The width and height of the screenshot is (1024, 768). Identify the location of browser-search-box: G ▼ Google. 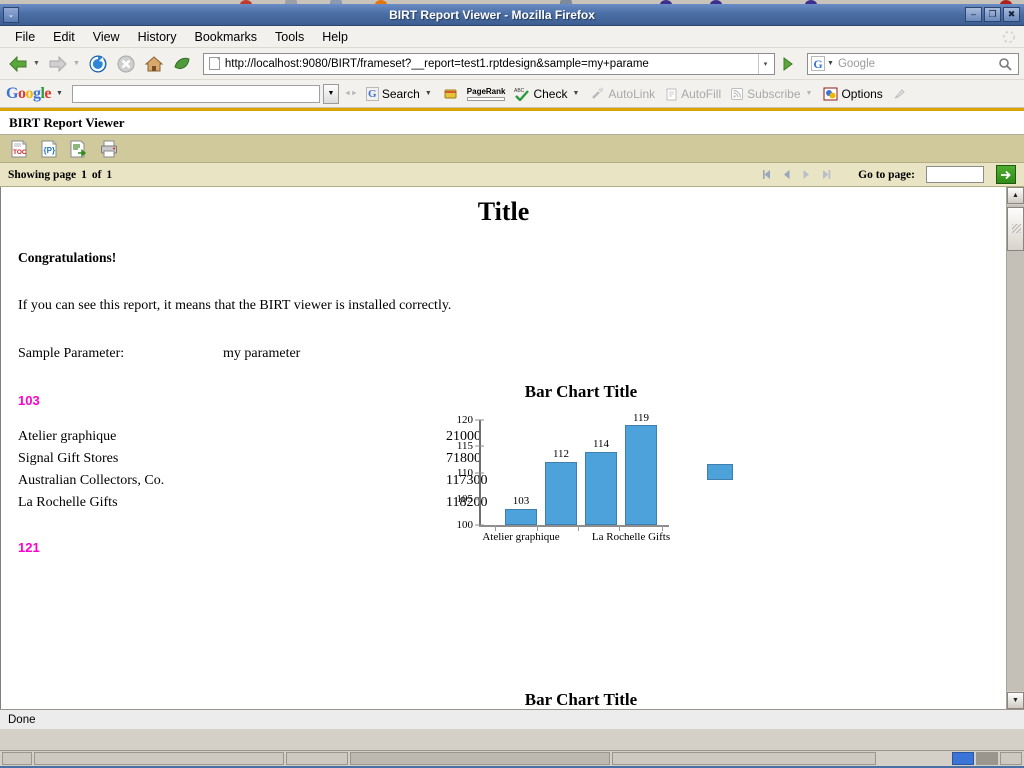
(913, 63).